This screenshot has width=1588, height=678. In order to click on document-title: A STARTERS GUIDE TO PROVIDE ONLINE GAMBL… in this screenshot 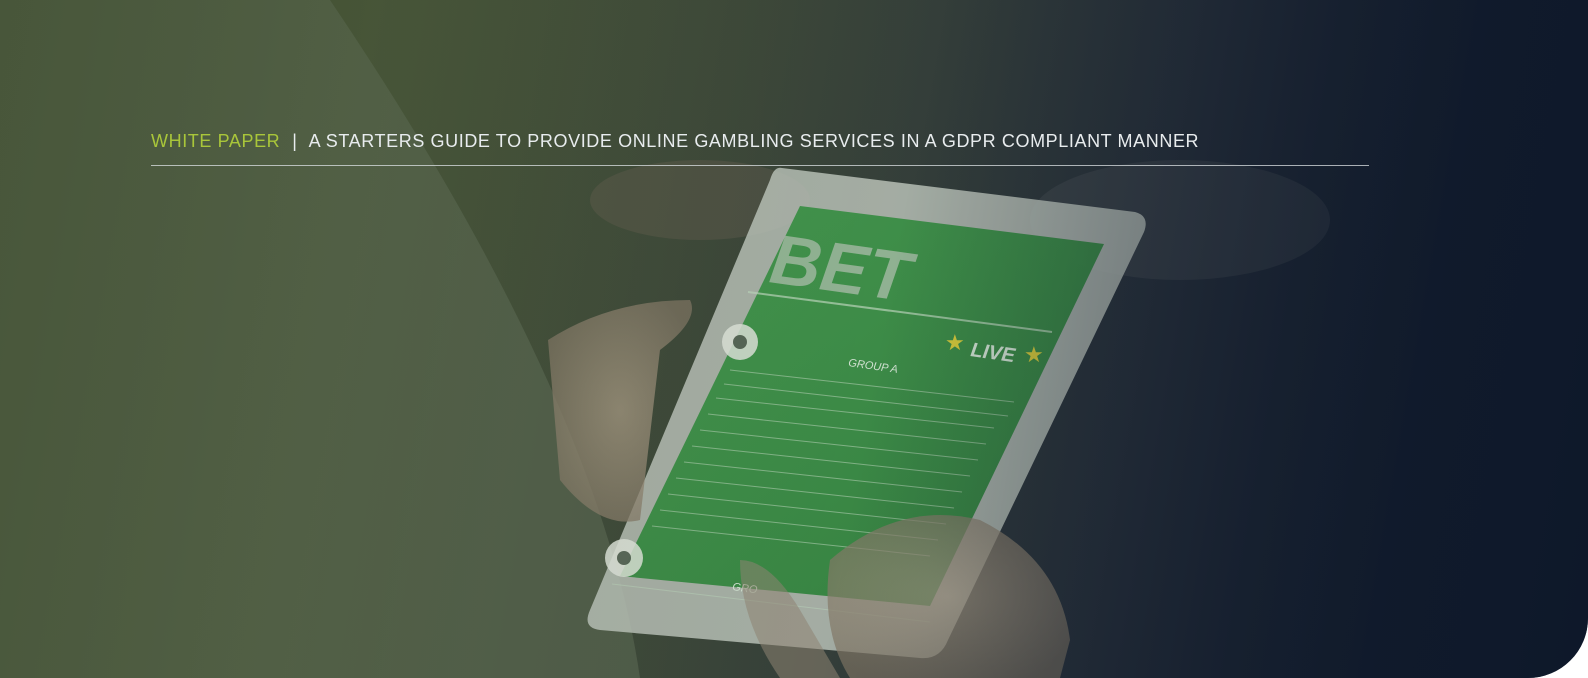, I will do `click(754, 141)`.